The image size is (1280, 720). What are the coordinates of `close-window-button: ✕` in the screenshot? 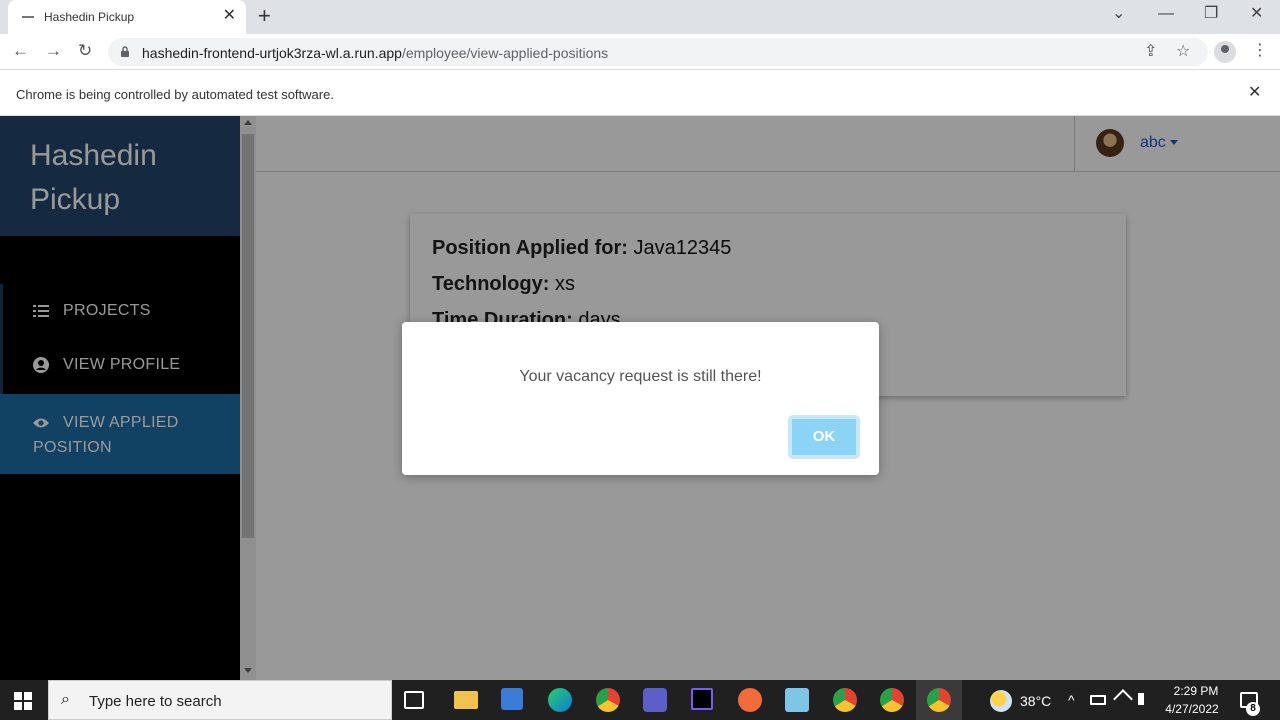 It's located at (1256, 14).